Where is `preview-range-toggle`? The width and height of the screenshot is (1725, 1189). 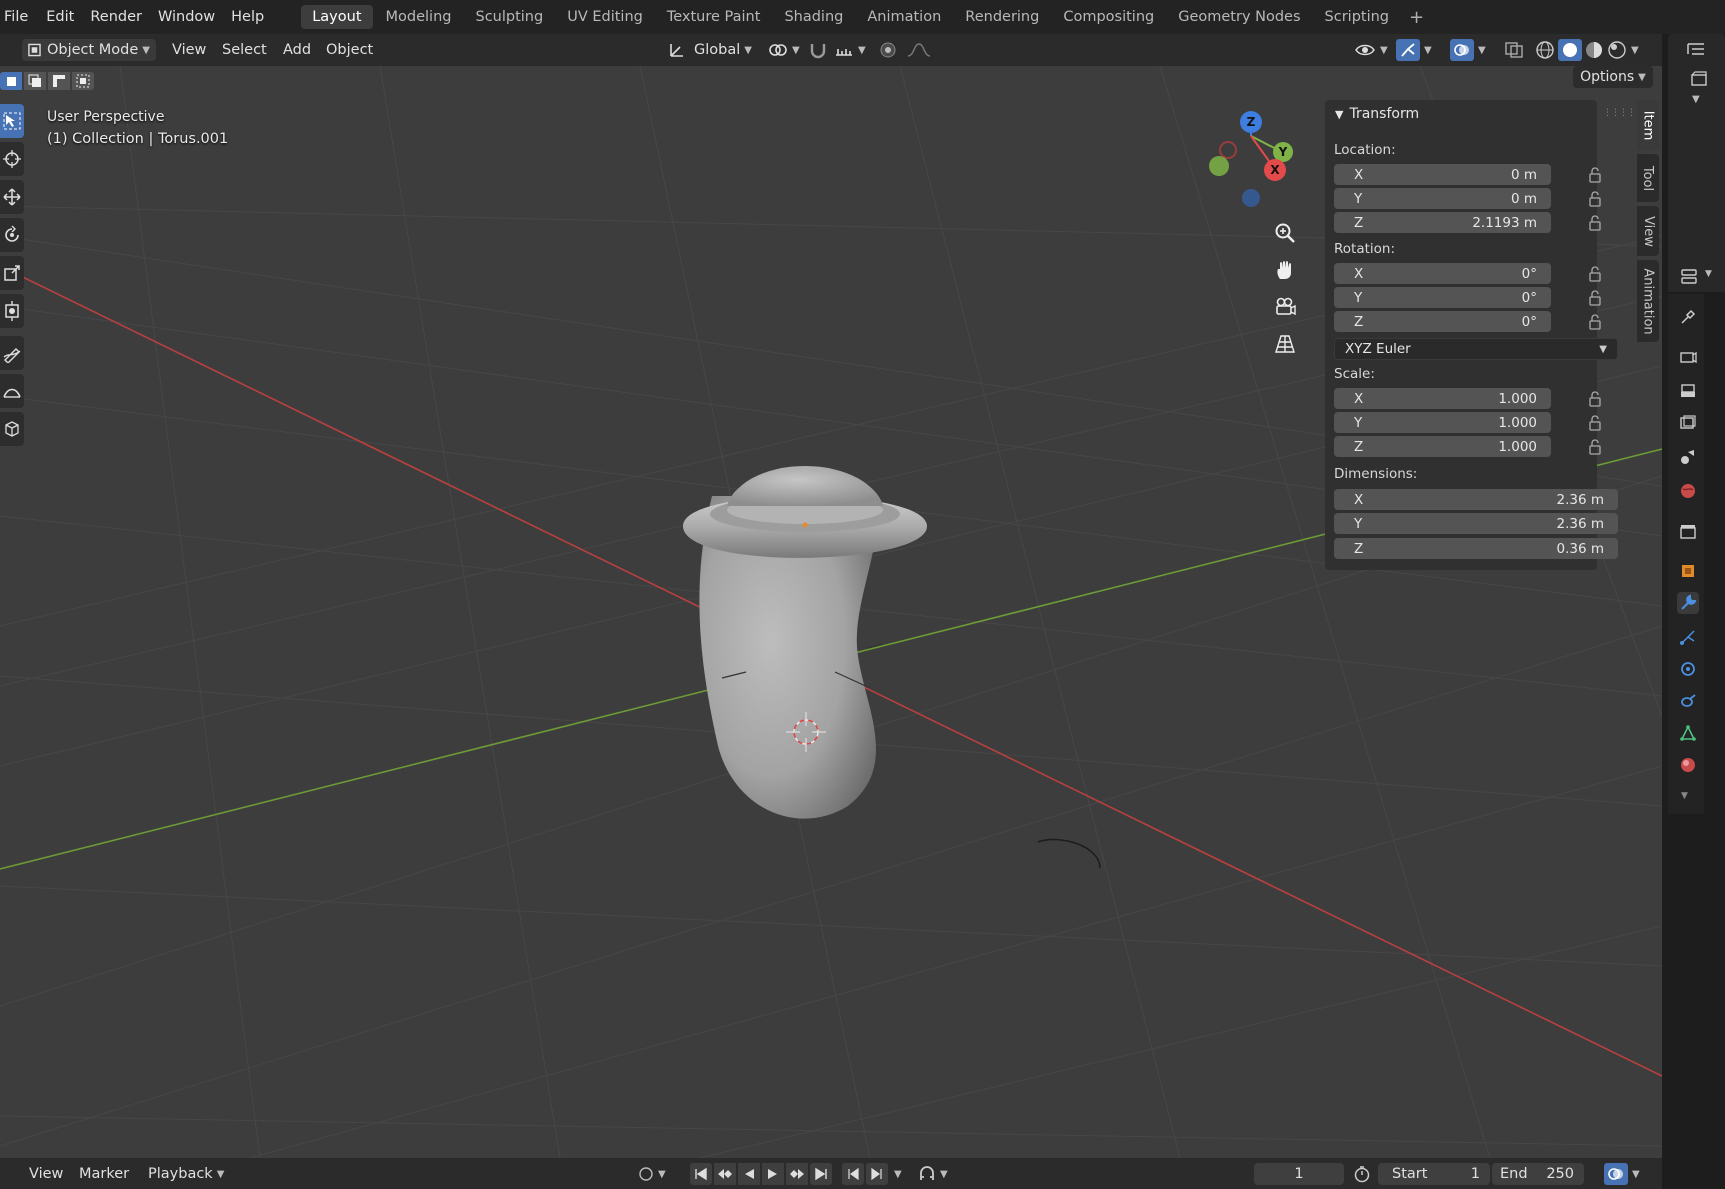
preview-range-toggle is located at coordinates (1362, 1174).